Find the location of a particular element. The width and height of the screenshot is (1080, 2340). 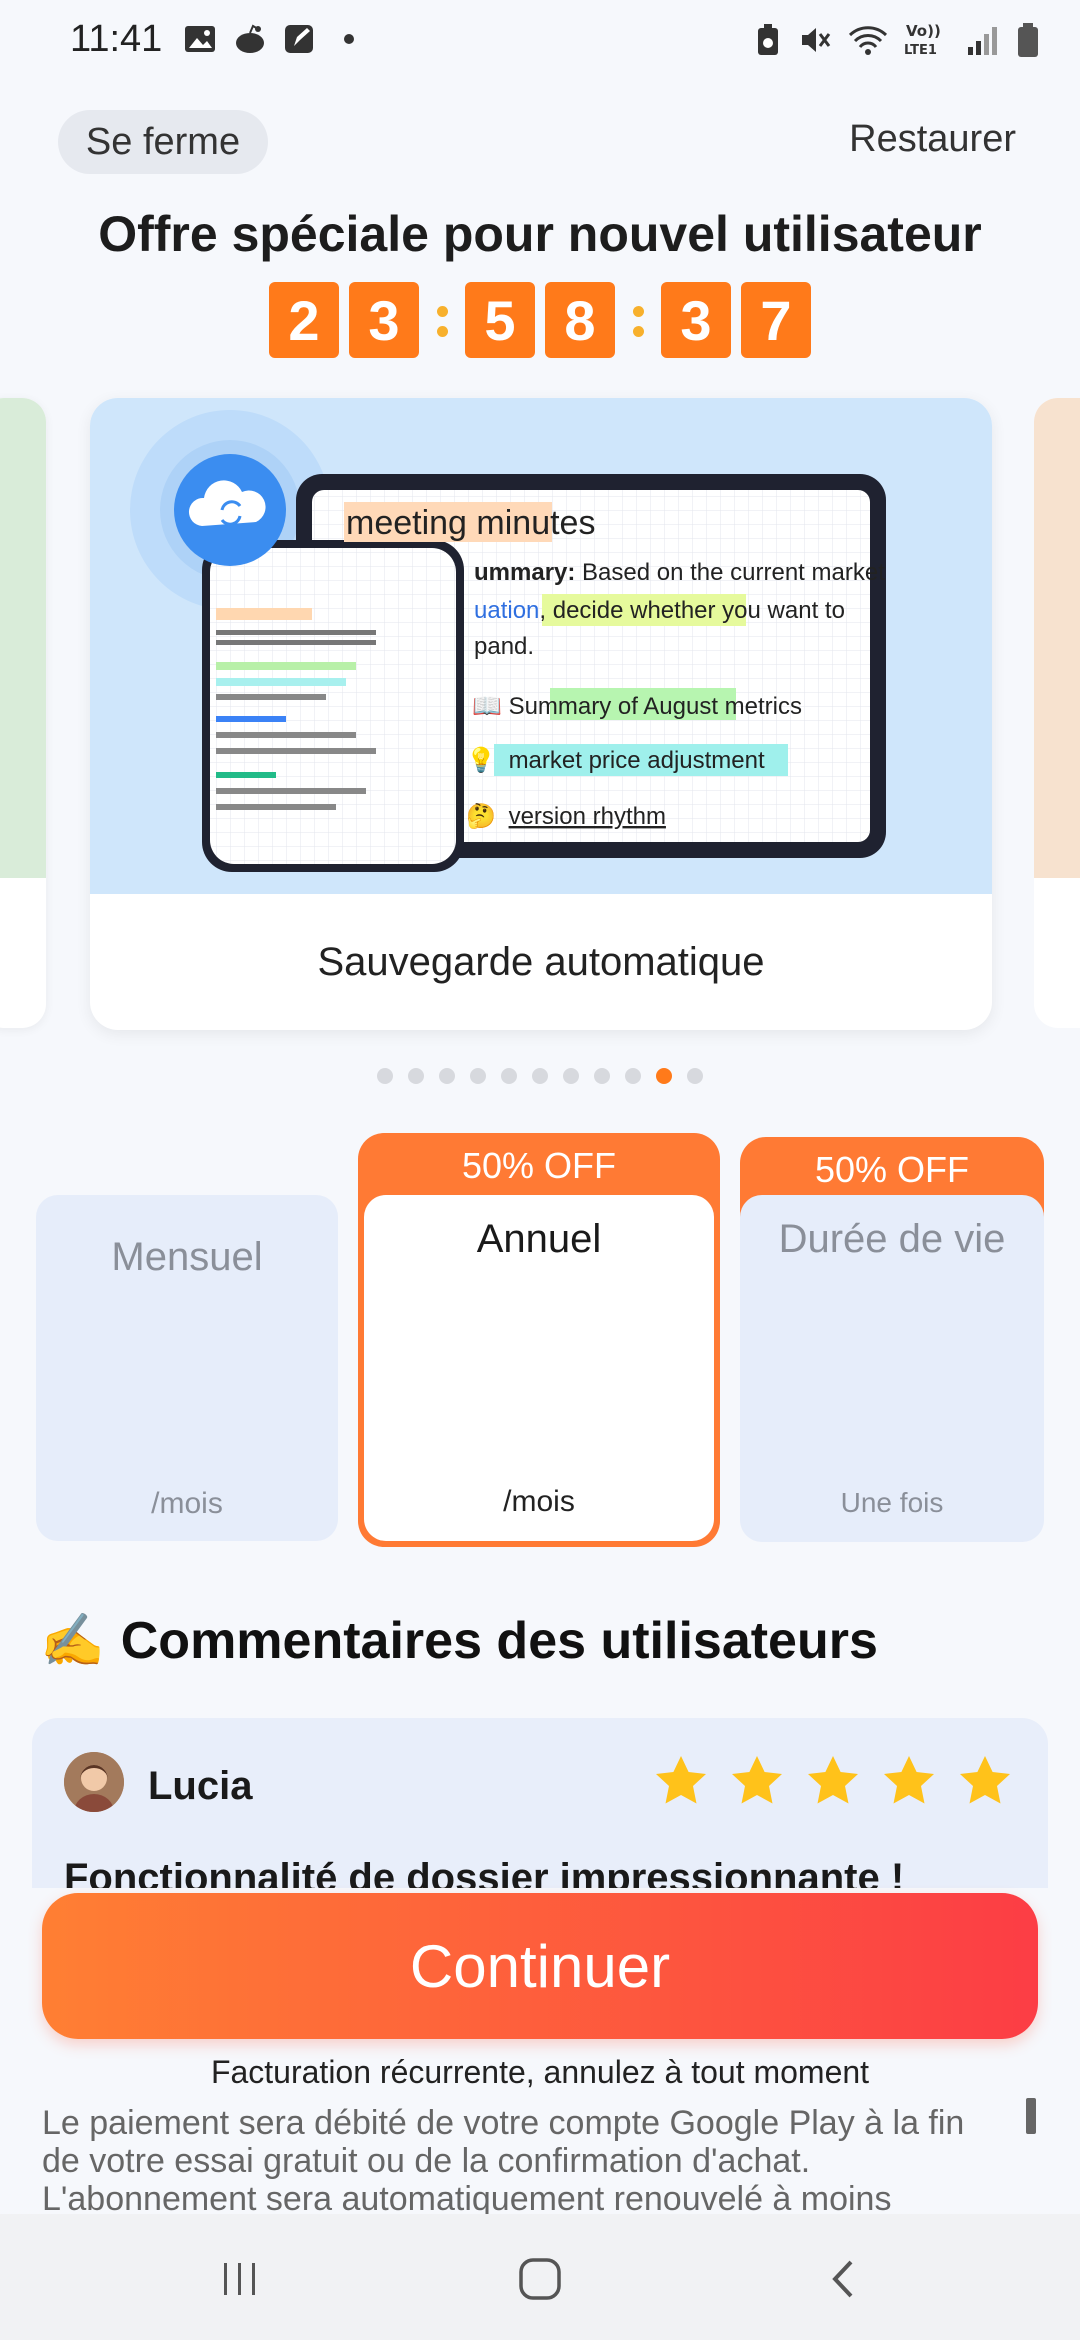

plan-monthly: Mensuel /mois is located at coordinates (187, 1368).